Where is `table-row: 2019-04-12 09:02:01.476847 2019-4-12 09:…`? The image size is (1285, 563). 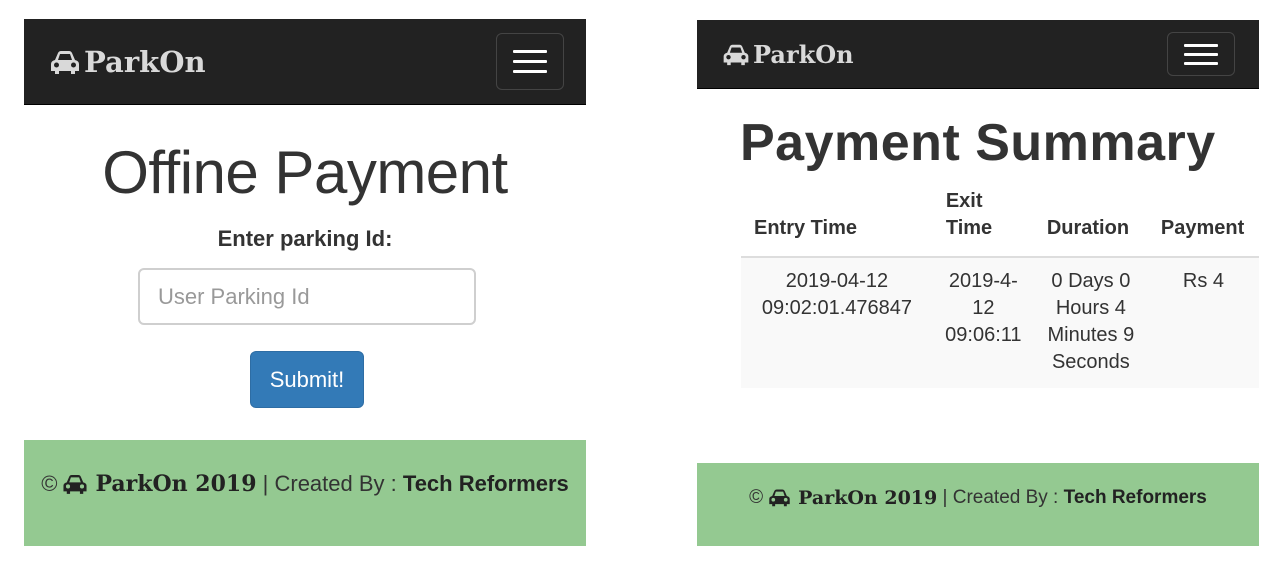 table-row: 2019-04-12 09:02:01.476847 2019-4-12 09:… is located at coordinates (1000, 322).